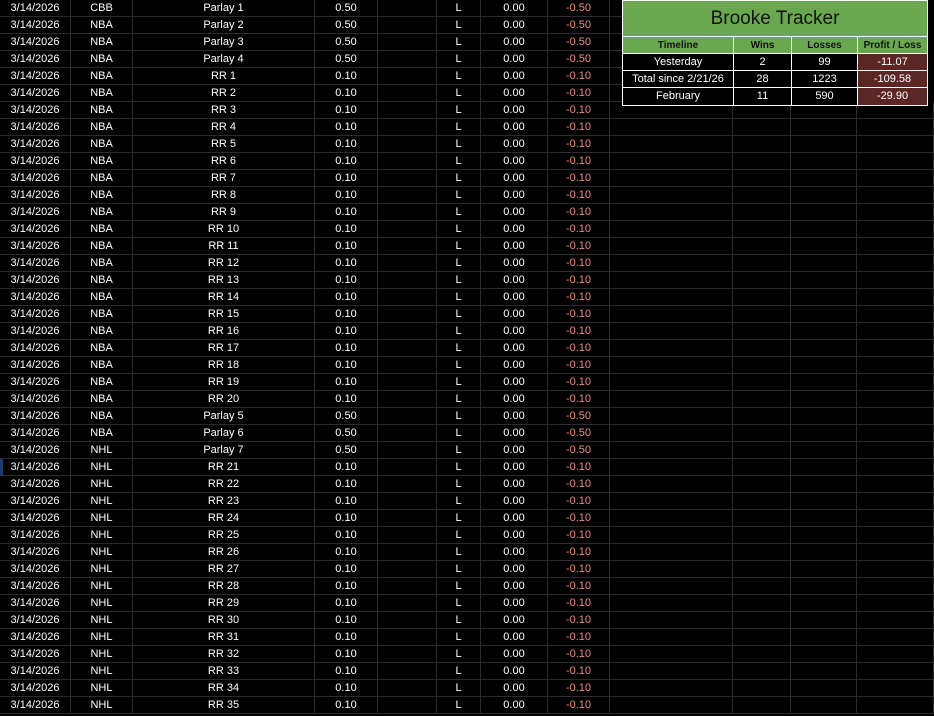 This screenshot has height=716, width=934. I want to click on league-cell: NHL, so click(102, 552).